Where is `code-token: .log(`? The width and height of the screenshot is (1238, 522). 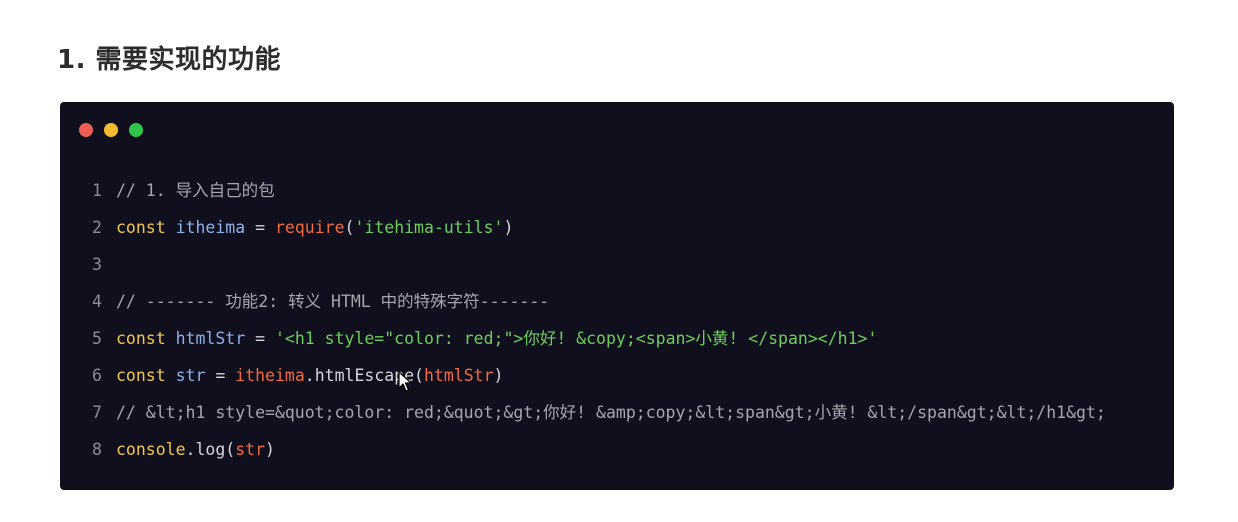 code-token: .log( is located at coordinates (210, 449).